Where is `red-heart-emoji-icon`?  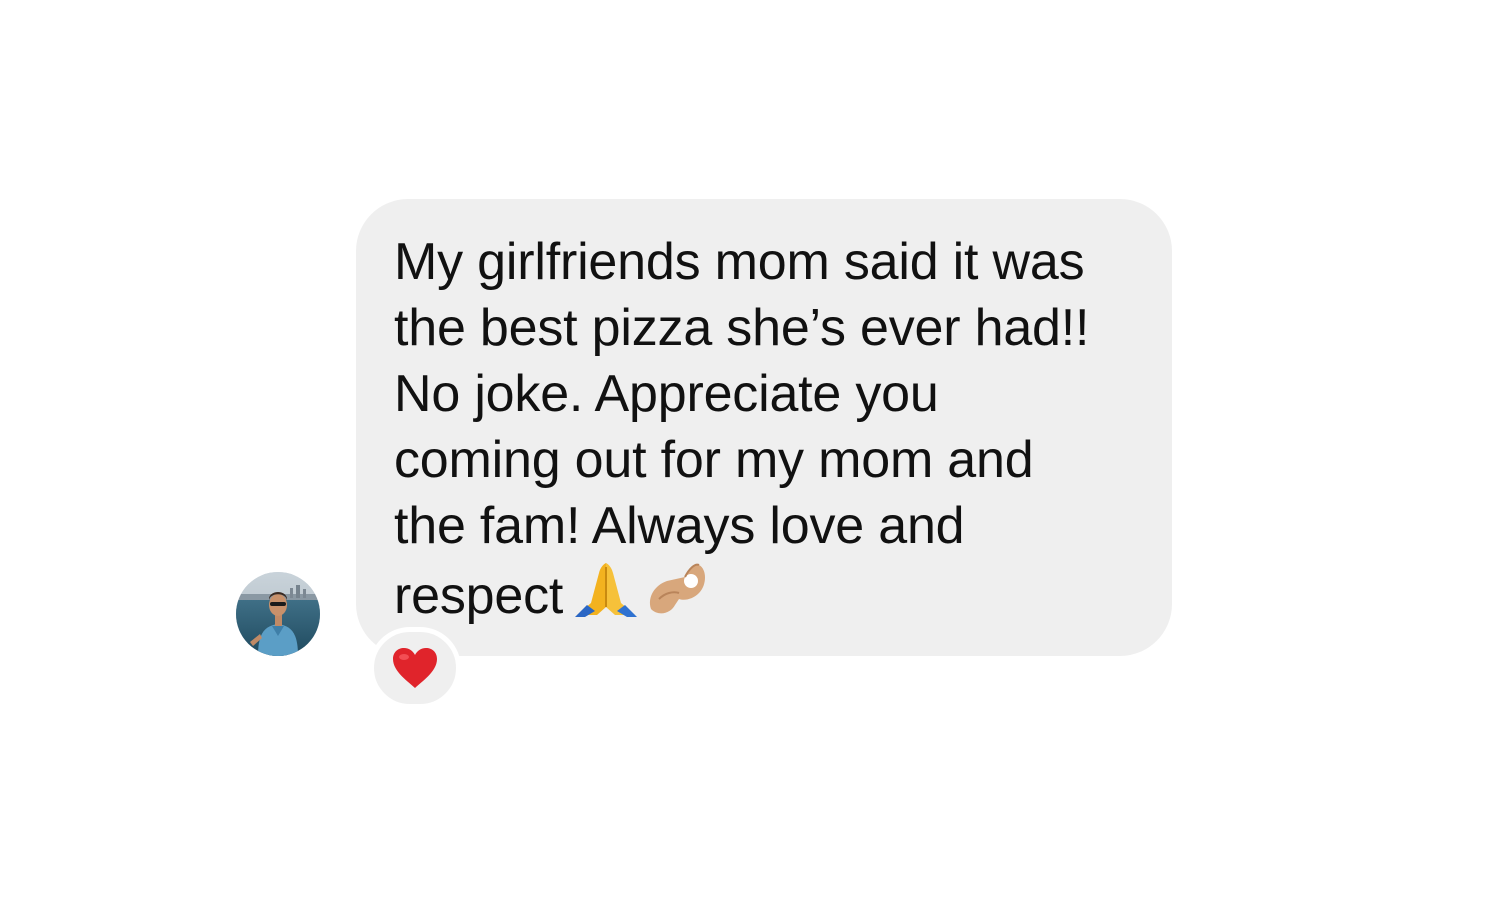
red-heart-emoji-icon is located at coordinates (415, 668).